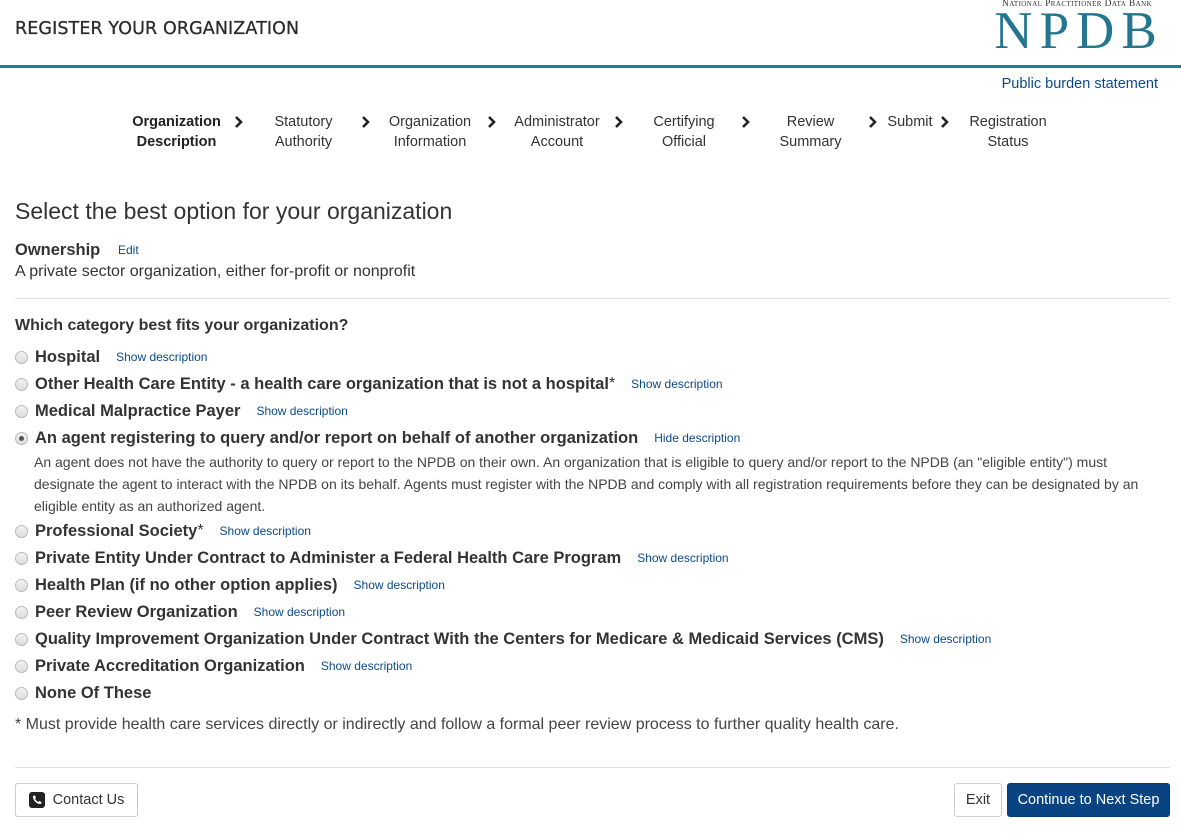  What do you see at coordinates (684, 122) in the screenshot?
I see `step-label-line1: Certifying` at bounding box center [684, 122].